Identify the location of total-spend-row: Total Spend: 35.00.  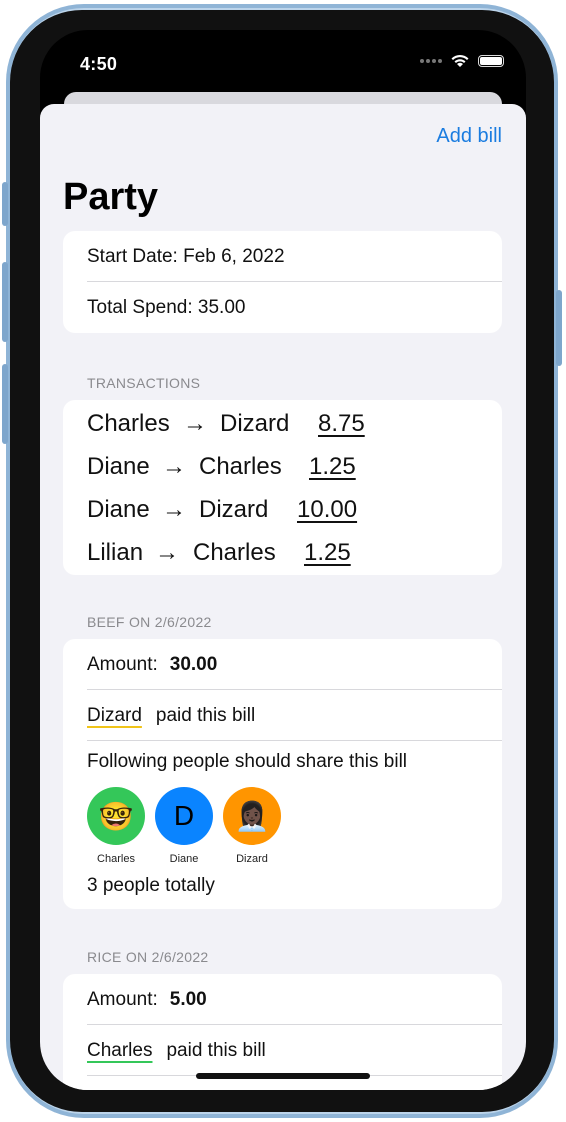
(166, 307).